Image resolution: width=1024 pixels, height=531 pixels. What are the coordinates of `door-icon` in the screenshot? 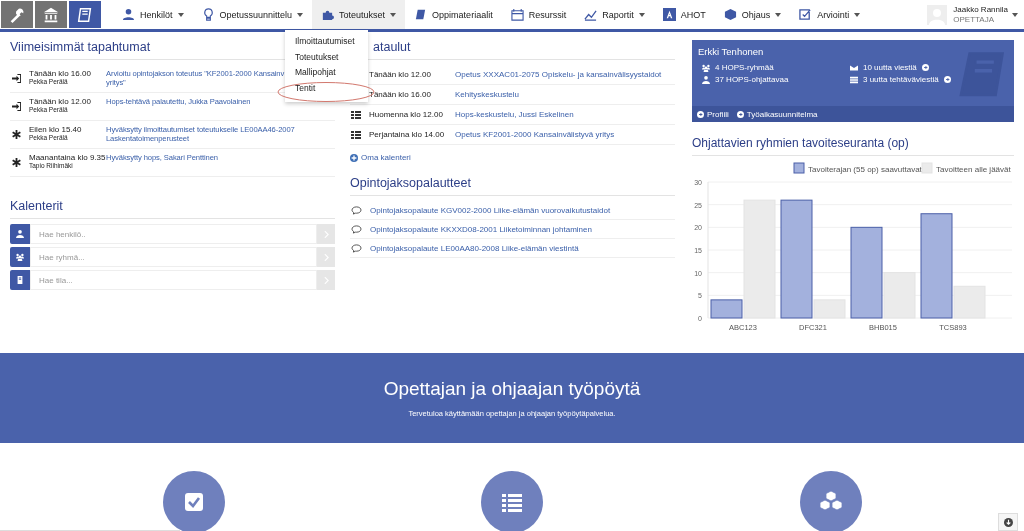 It's located at (20, 280).